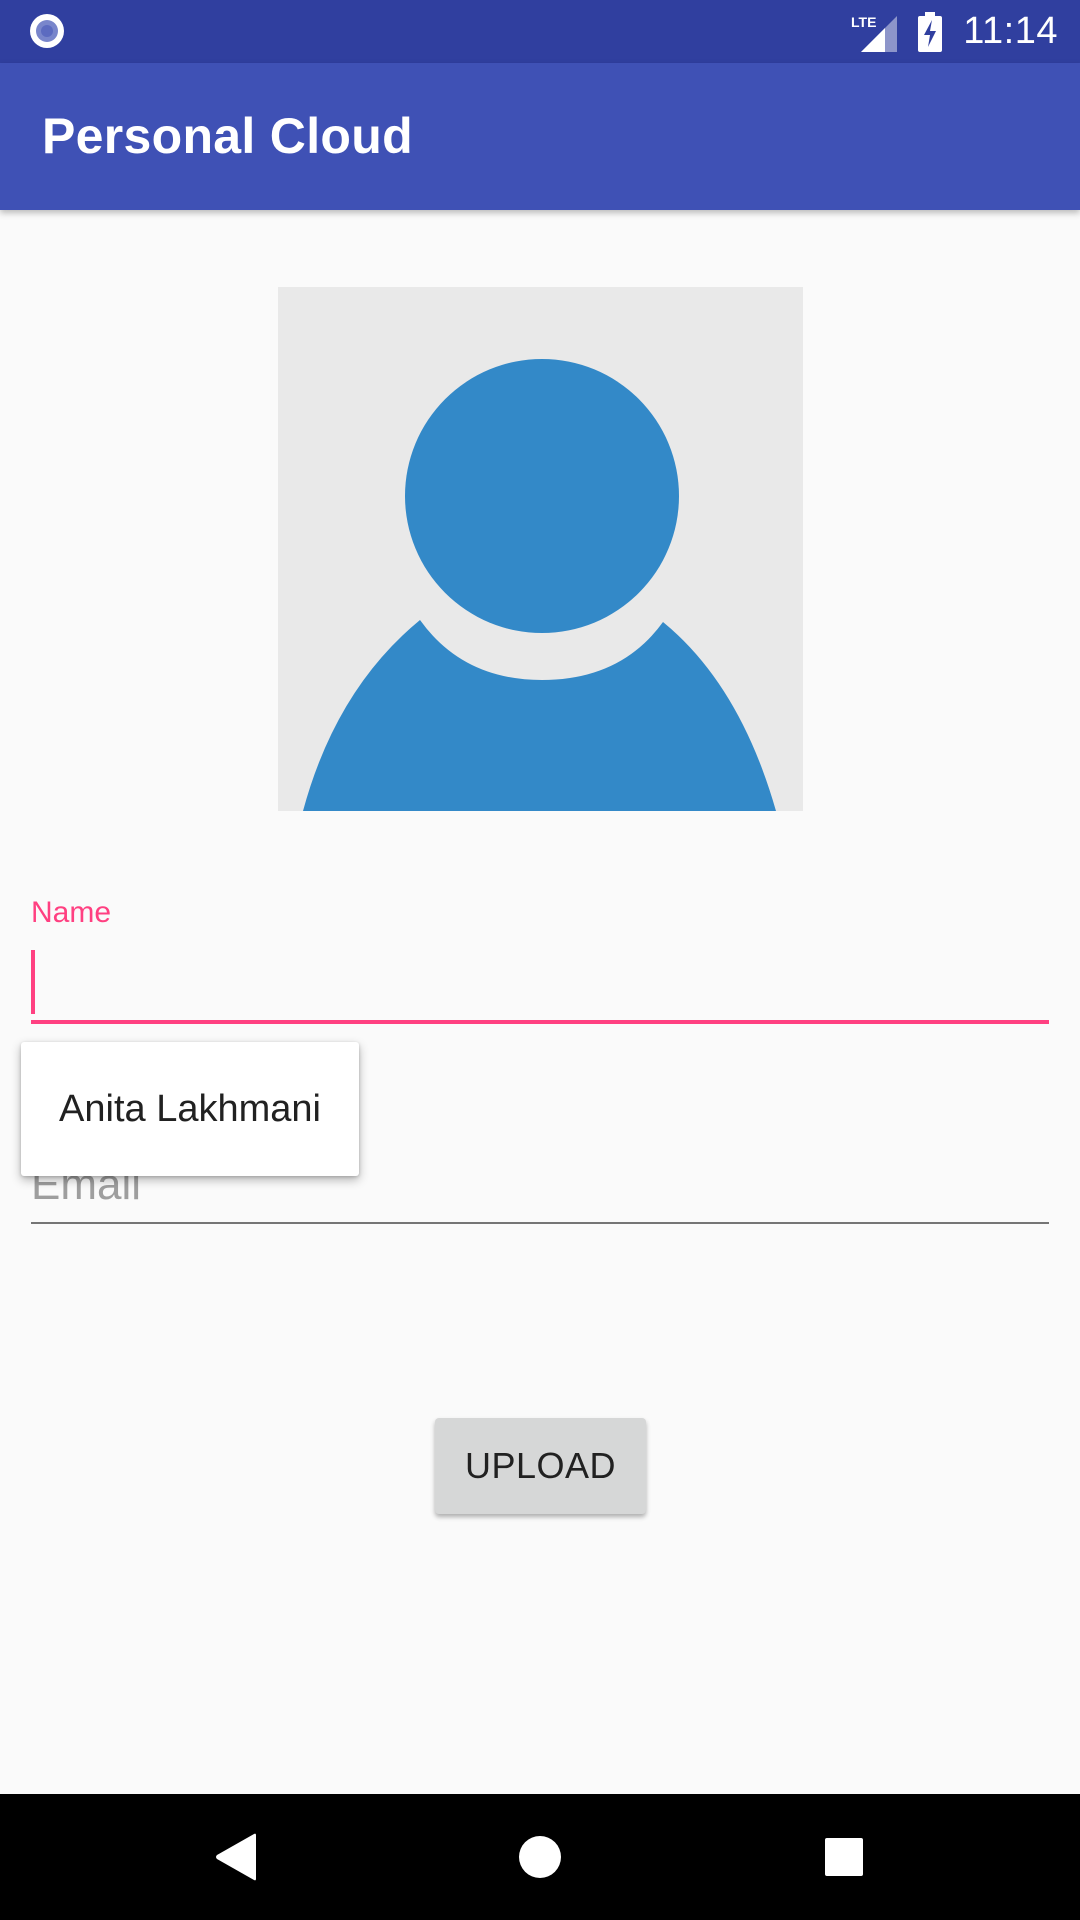  I want to click on recents-button, so click(844, 1857).